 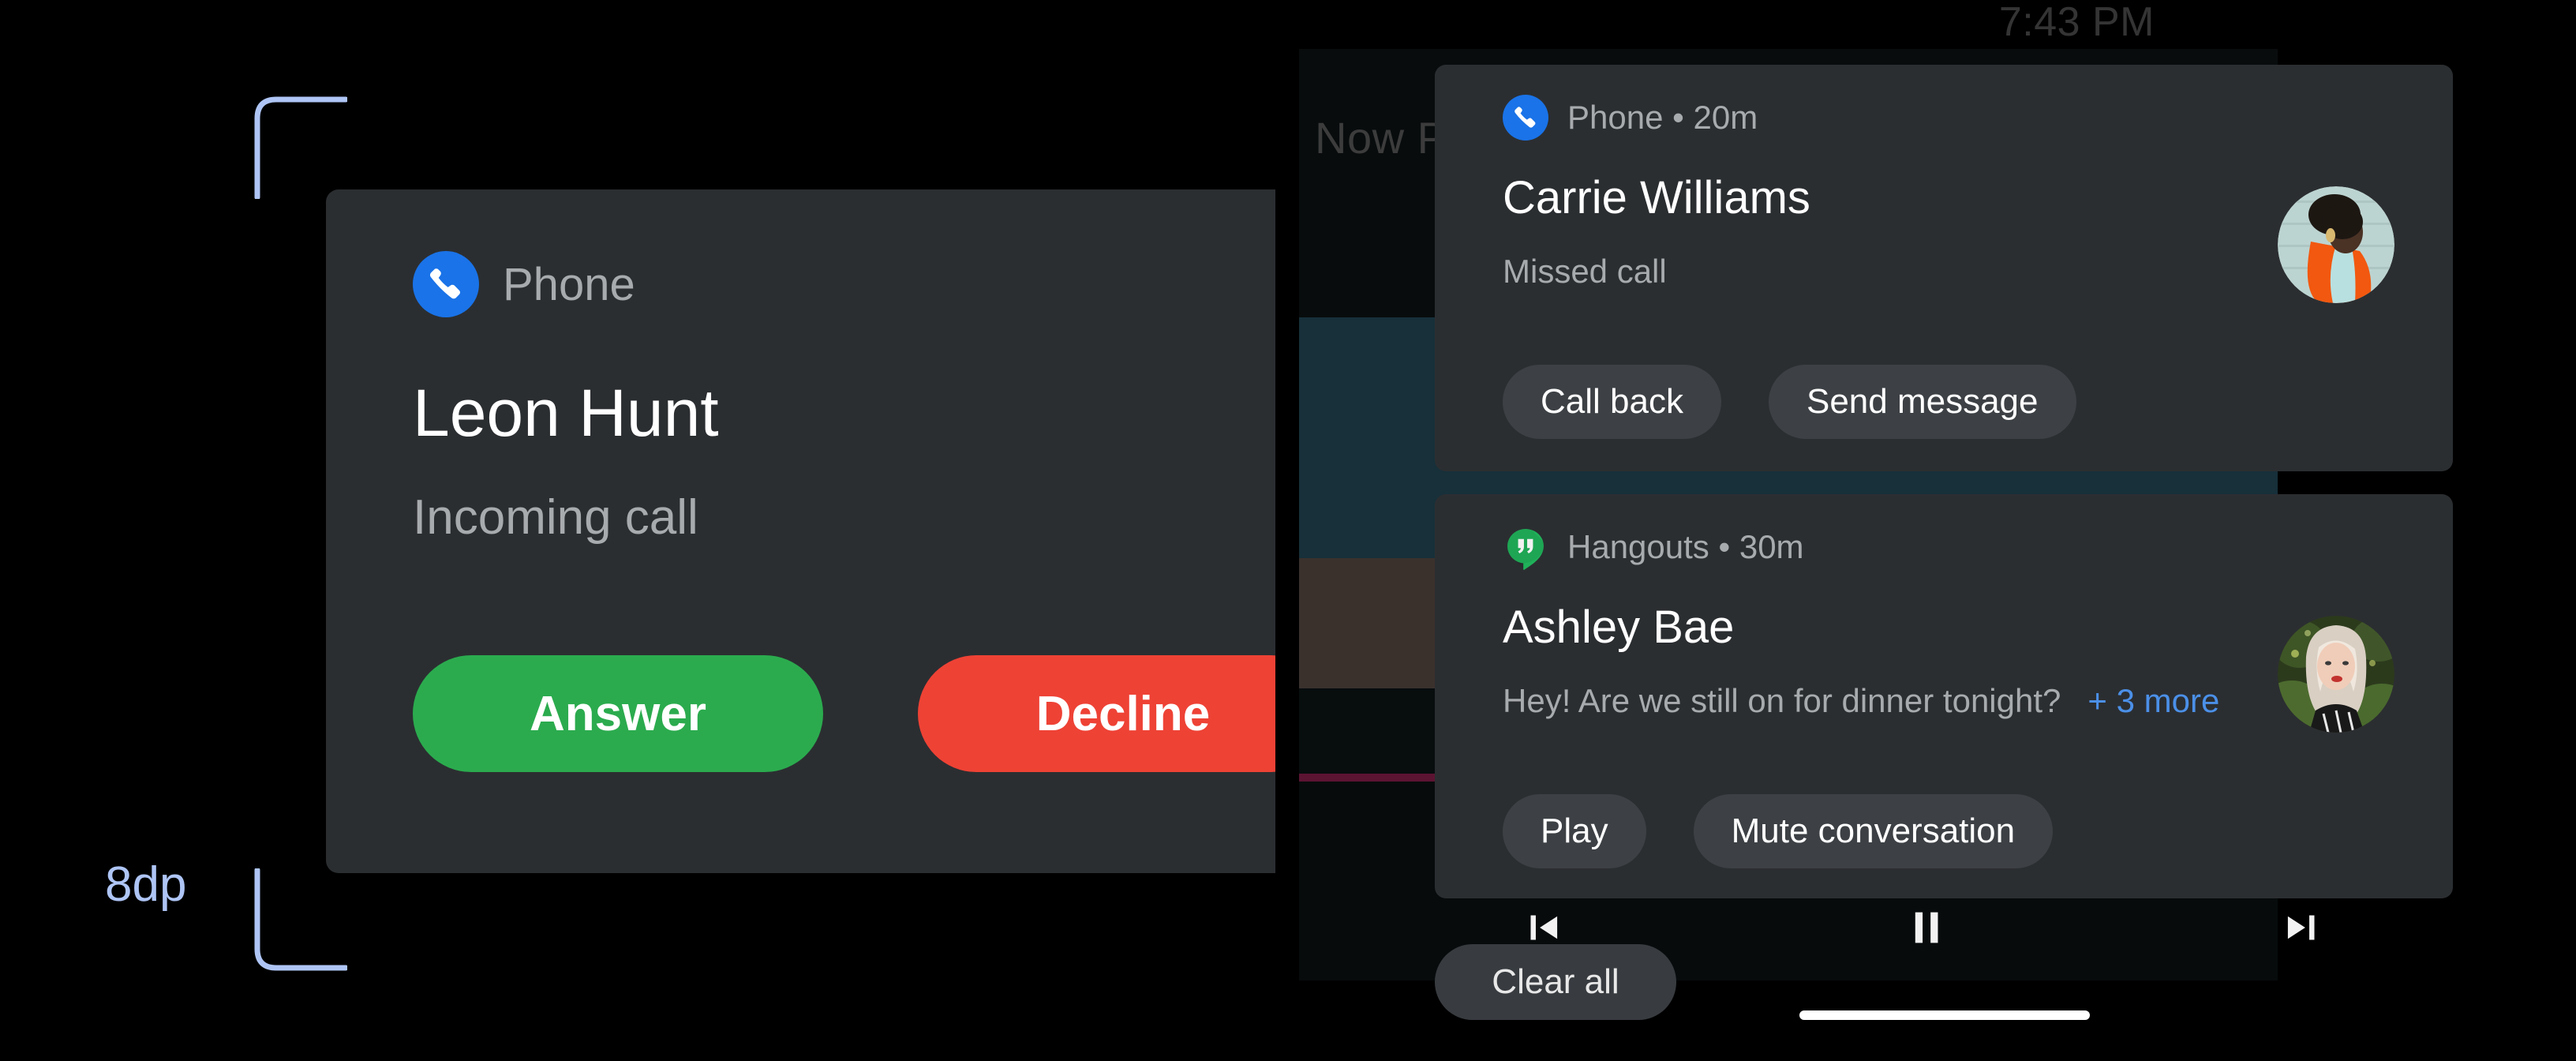 I want to click on incoming-call-app-name: Phone, so click(x=569, y=284).